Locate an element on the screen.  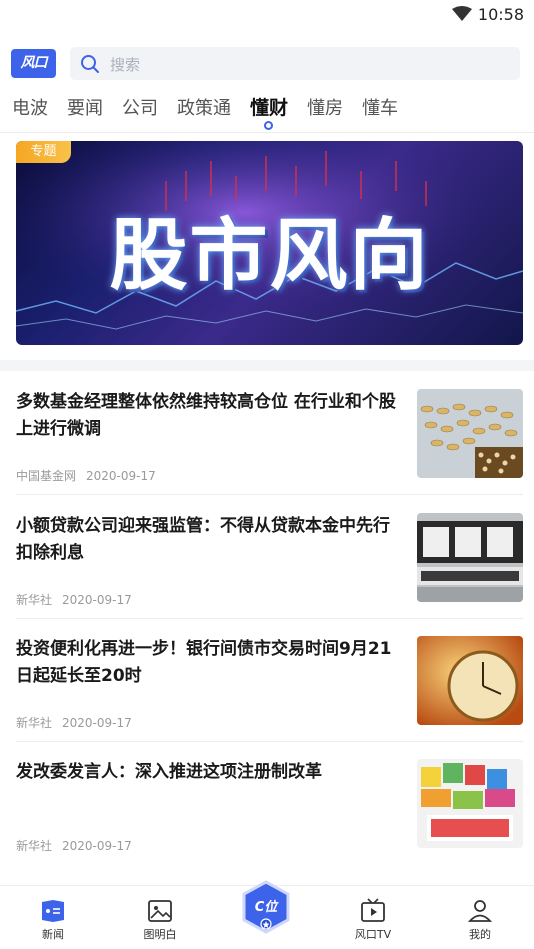
tab-zhengcetong: 政策通 is located at coordinates (204, 107).